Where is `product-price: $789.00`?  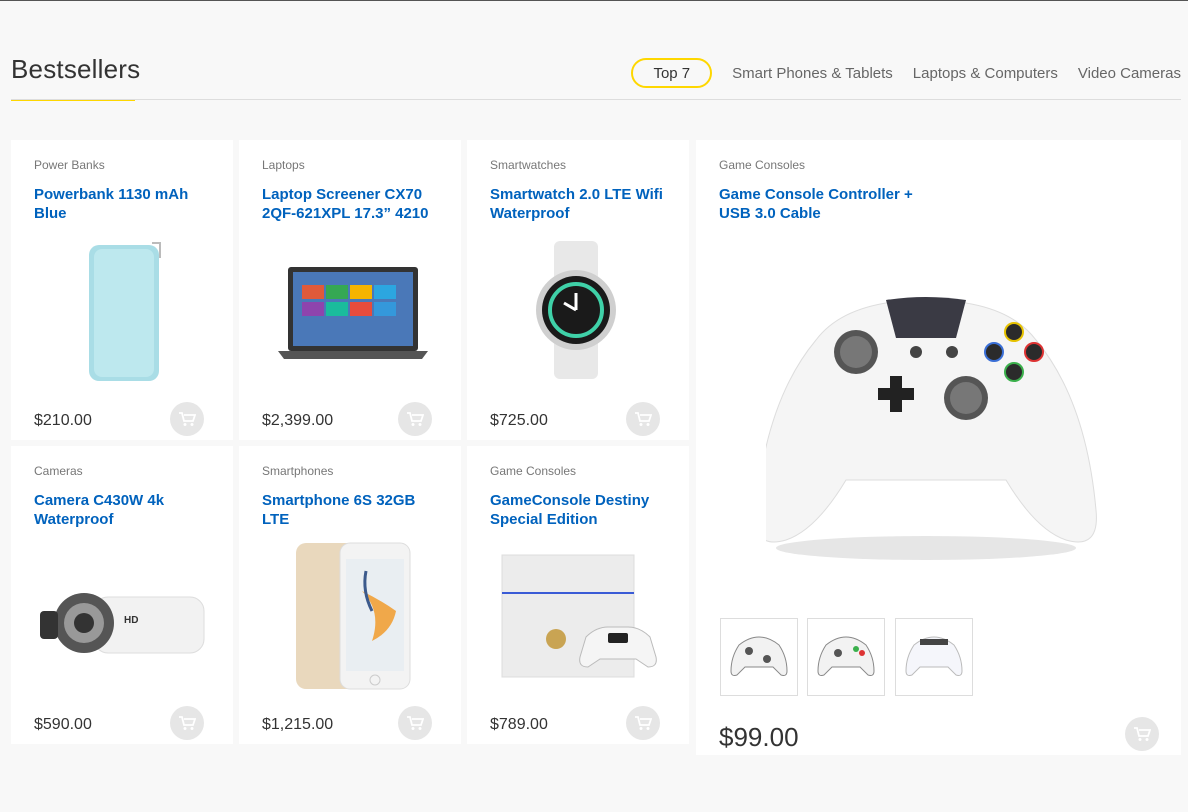
product-price: $789.00 is located at coordinates (519, 724).